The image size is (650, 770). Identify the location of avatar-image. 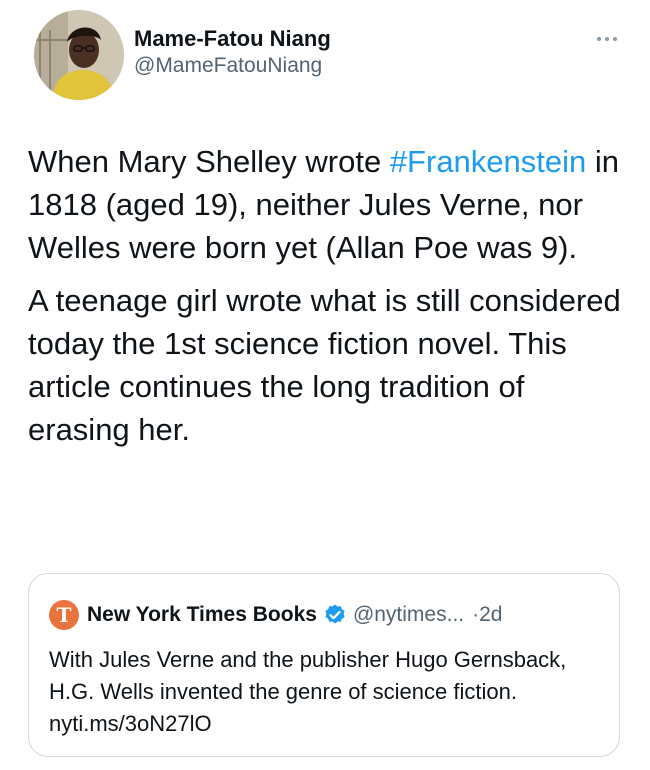
(79, 55).